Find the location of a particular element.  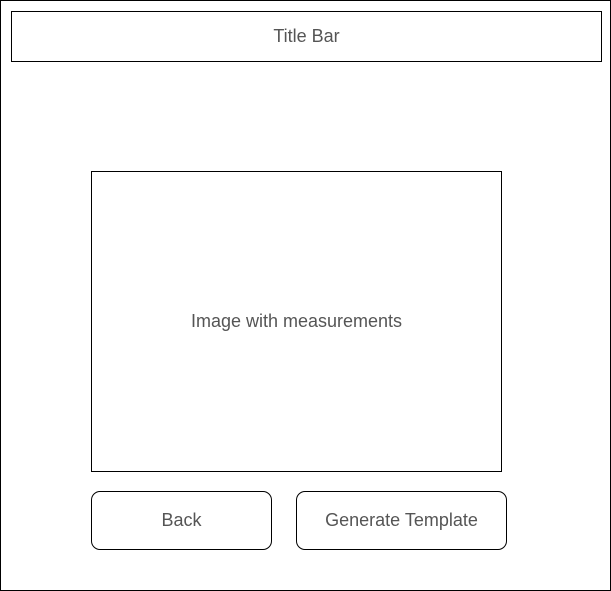

generate-template-button-label: Generate Template is located at coordinates (401, 520).